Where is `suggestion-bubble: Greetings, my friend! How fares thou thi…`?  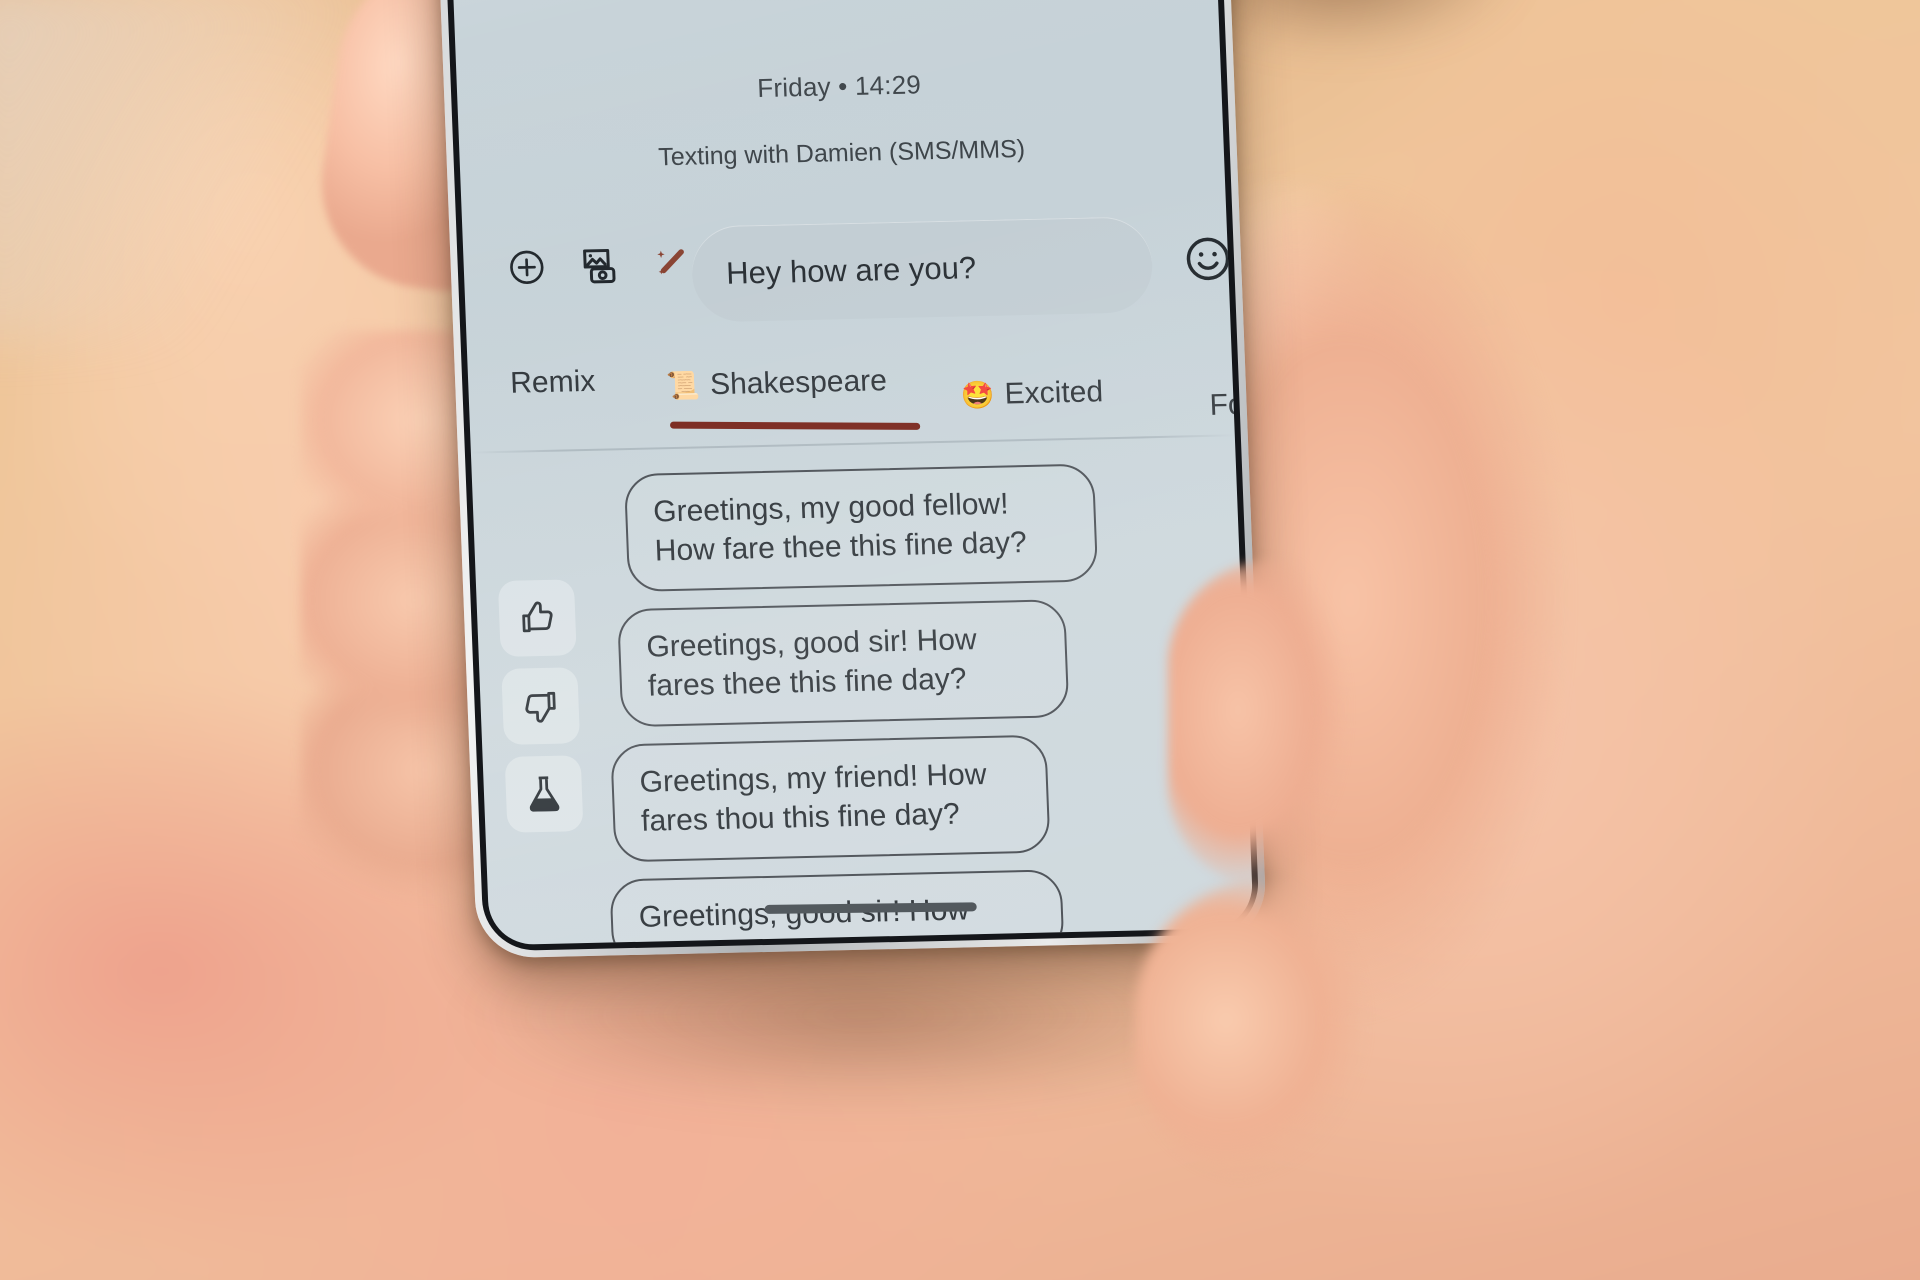
suggestion-bubble: Greetings, my friend! How fares thou thi… is located at coordinates (830, 798).